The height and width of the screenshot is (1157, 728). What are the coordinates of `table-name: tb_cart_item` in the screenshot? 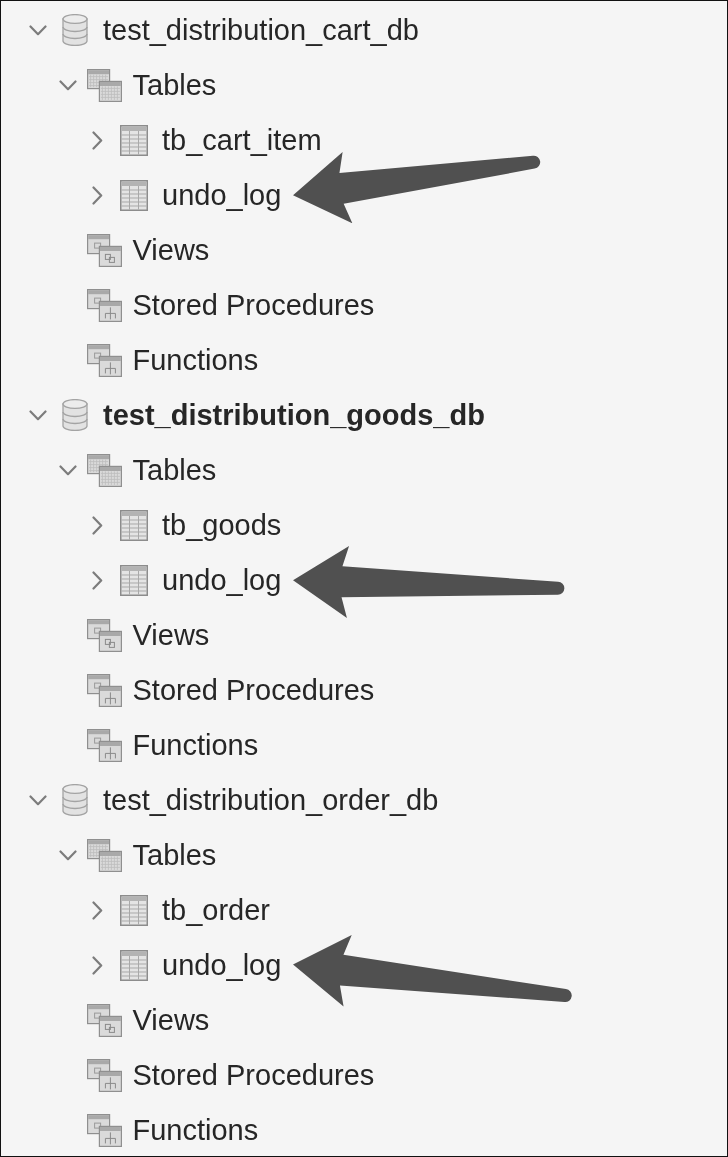 It's located at (242, 140).